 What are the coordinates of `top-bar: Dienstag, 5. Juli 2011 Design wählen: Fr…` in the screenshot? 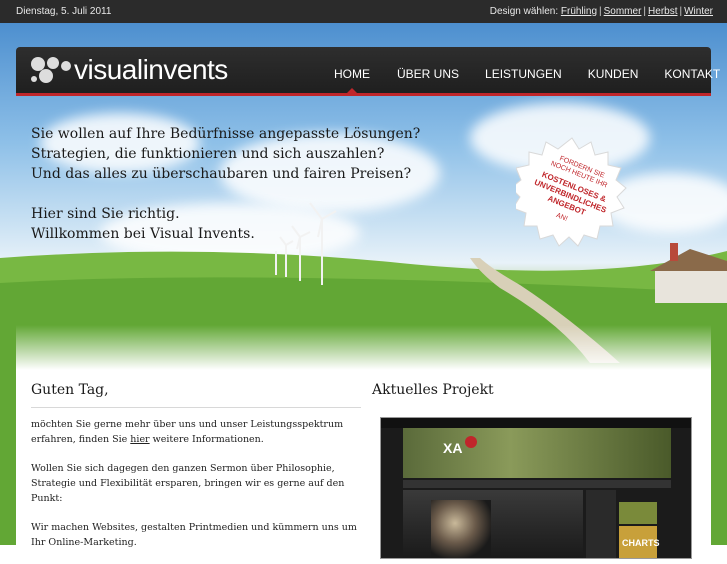 It's located at (363, 11).